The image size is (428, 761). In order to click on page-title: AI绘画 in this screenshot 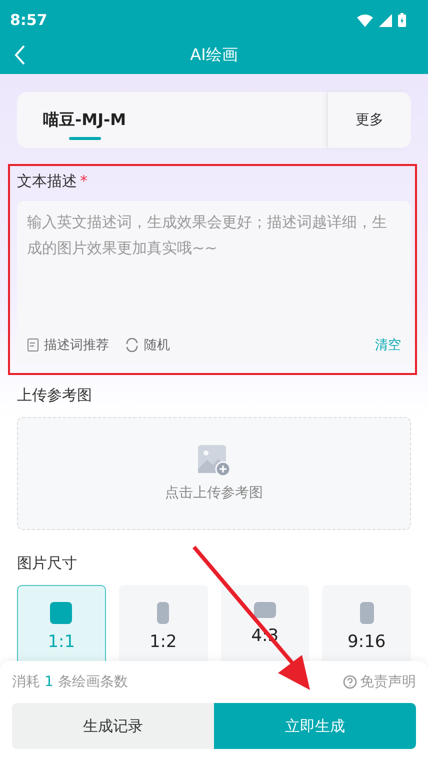, I will do `click(214, 55)`.